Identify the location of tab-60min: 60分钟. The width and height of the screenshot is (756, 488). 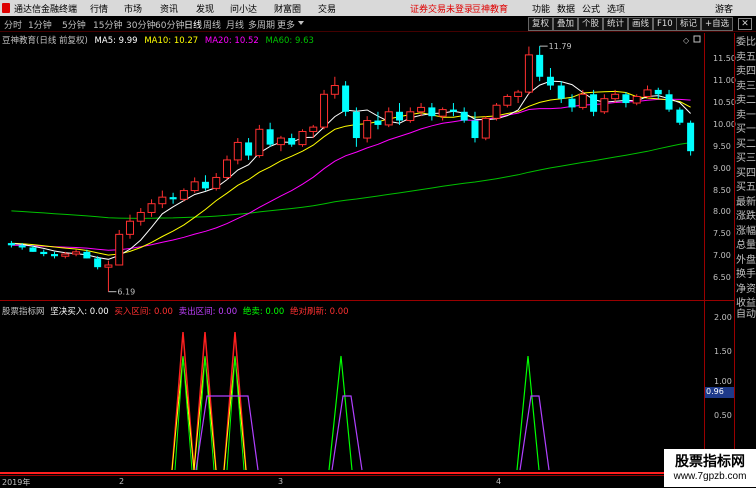
(169, 24).